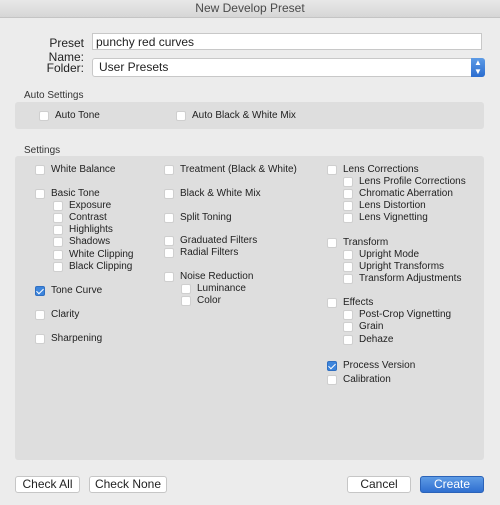  Describe the element at coordinates (392, 205) in the screenshot. I see `checkbox-label: Lens Distortion` at that location.